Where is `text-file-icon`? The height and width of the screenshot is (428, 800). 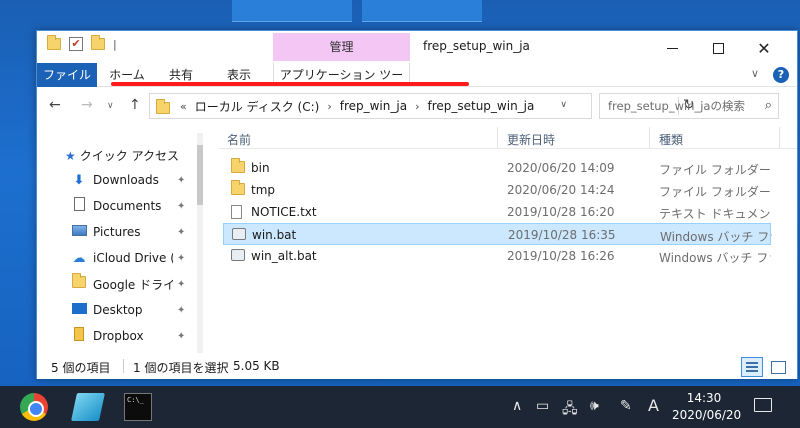
text-file-icon is located at coordinates (236, 212).